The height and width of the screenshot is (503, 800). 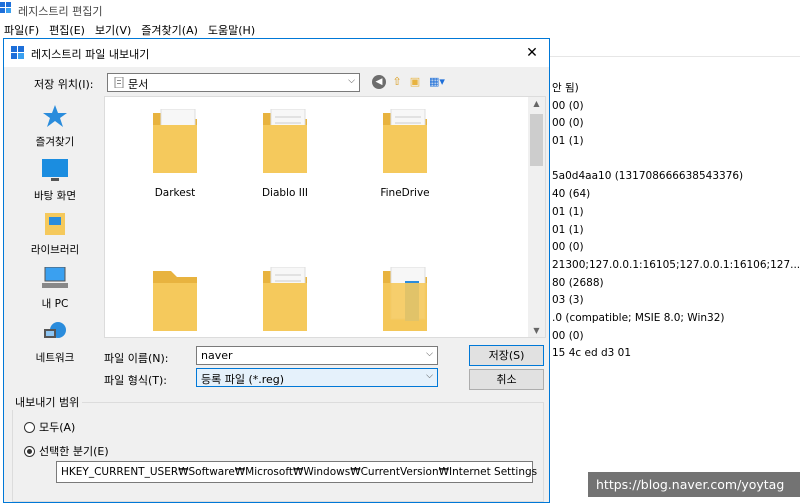 I want to click on file-type-value: 등록 파일 (*.reg), so click(x=243, y=379).